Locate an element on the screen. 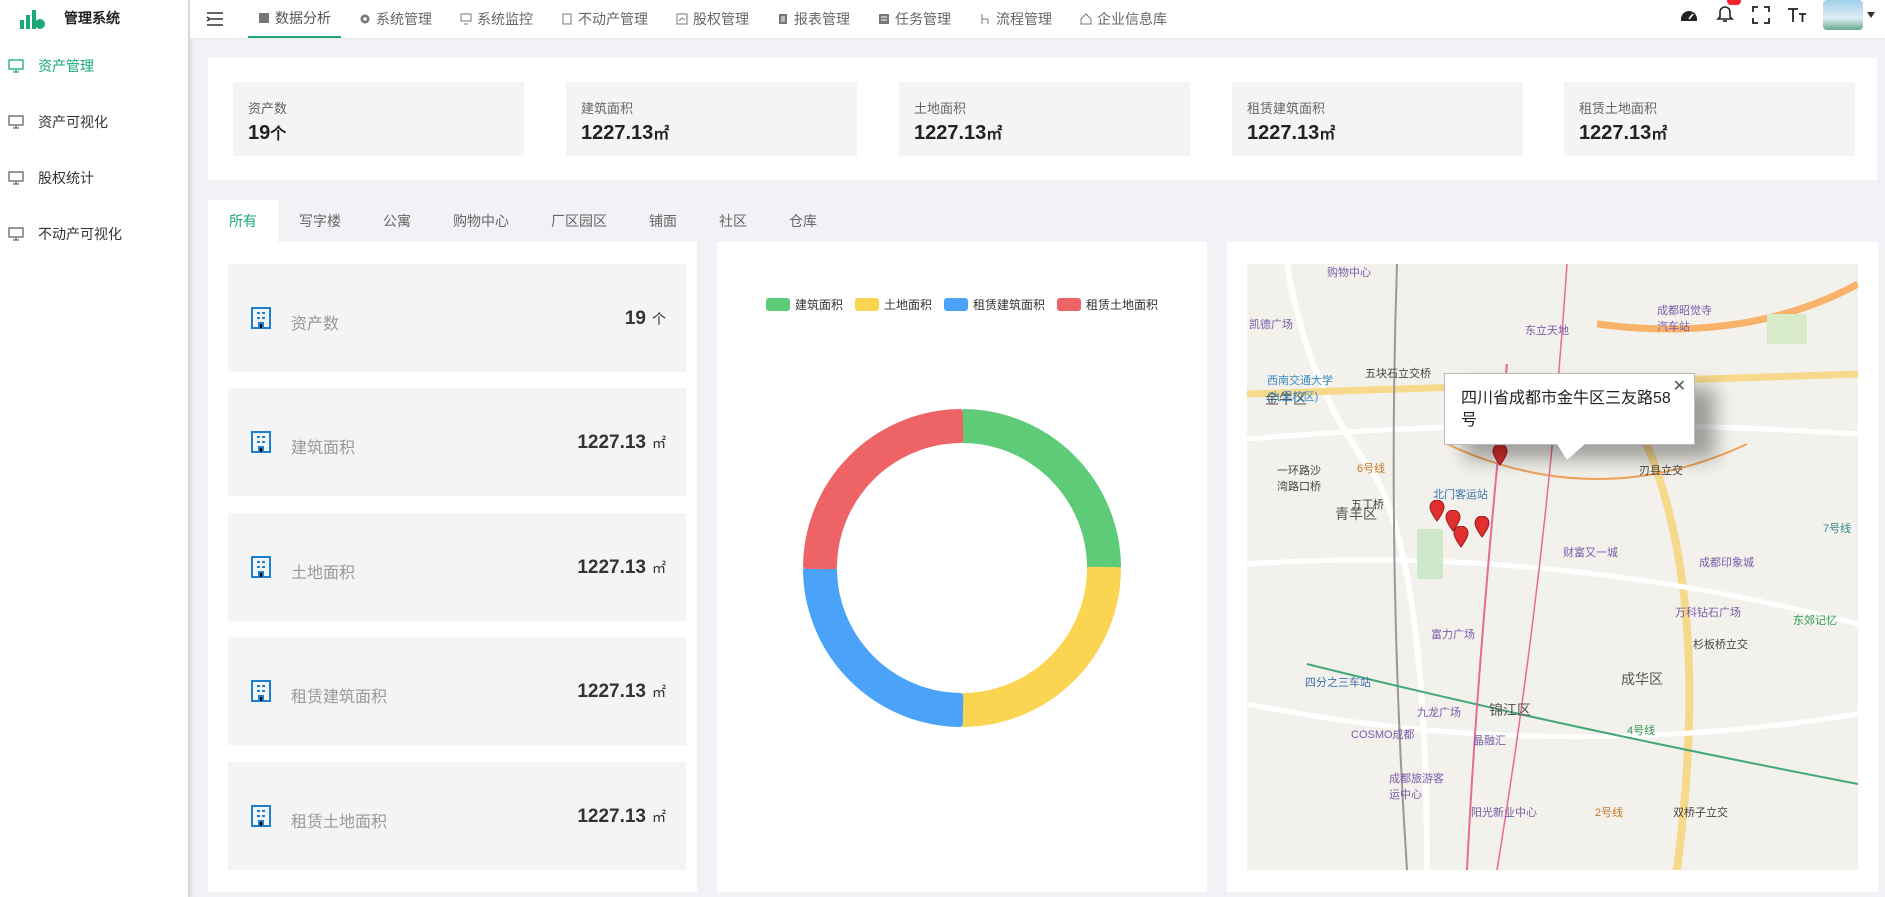 This screenshot has height=897, width=1885. nav-data-analysis: 数据分析 is located at coordinates (294, 19).